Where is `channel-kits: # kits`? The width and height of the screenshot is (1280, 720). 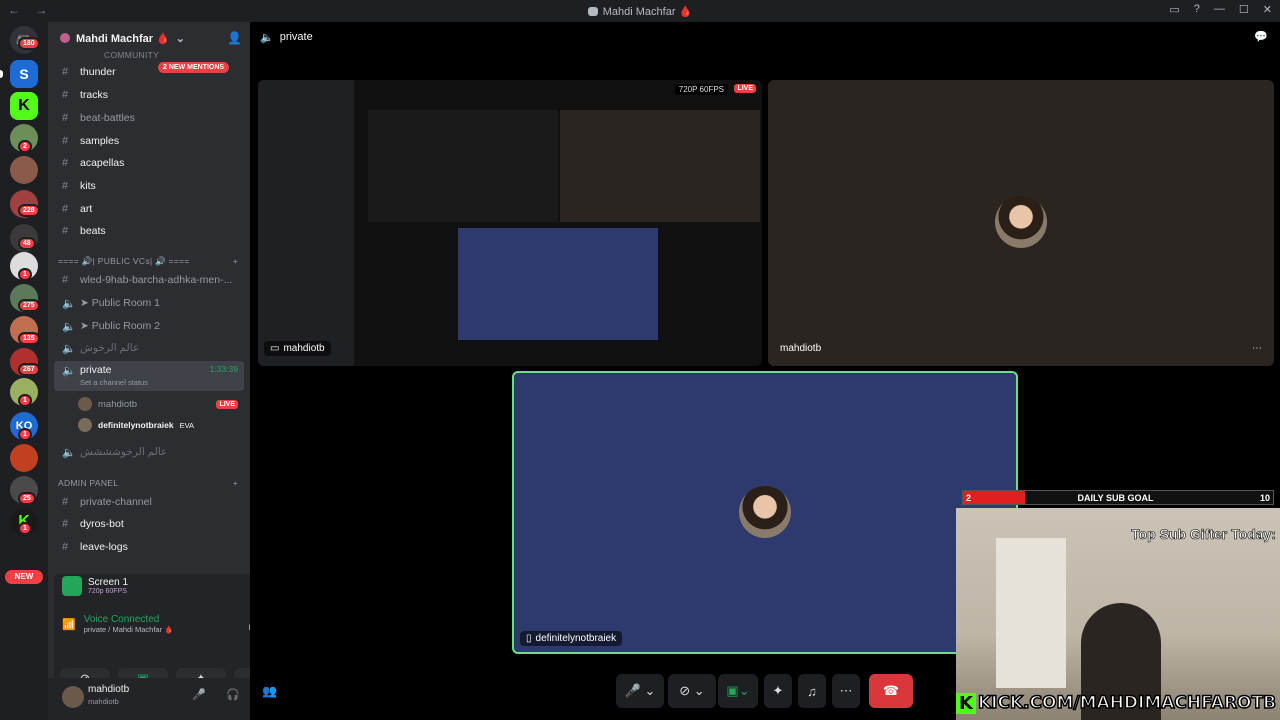
channel-kits: # kits is located at coordinates (149, 186).